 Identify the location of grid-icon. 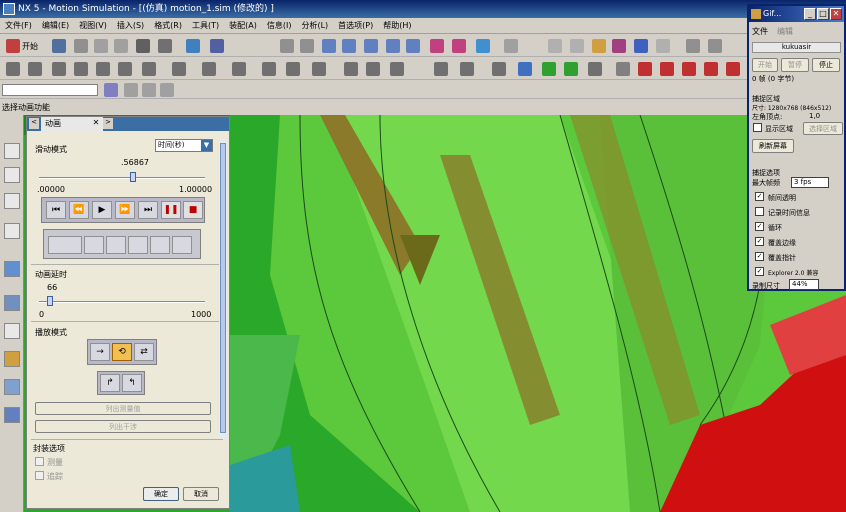
(525, 69).